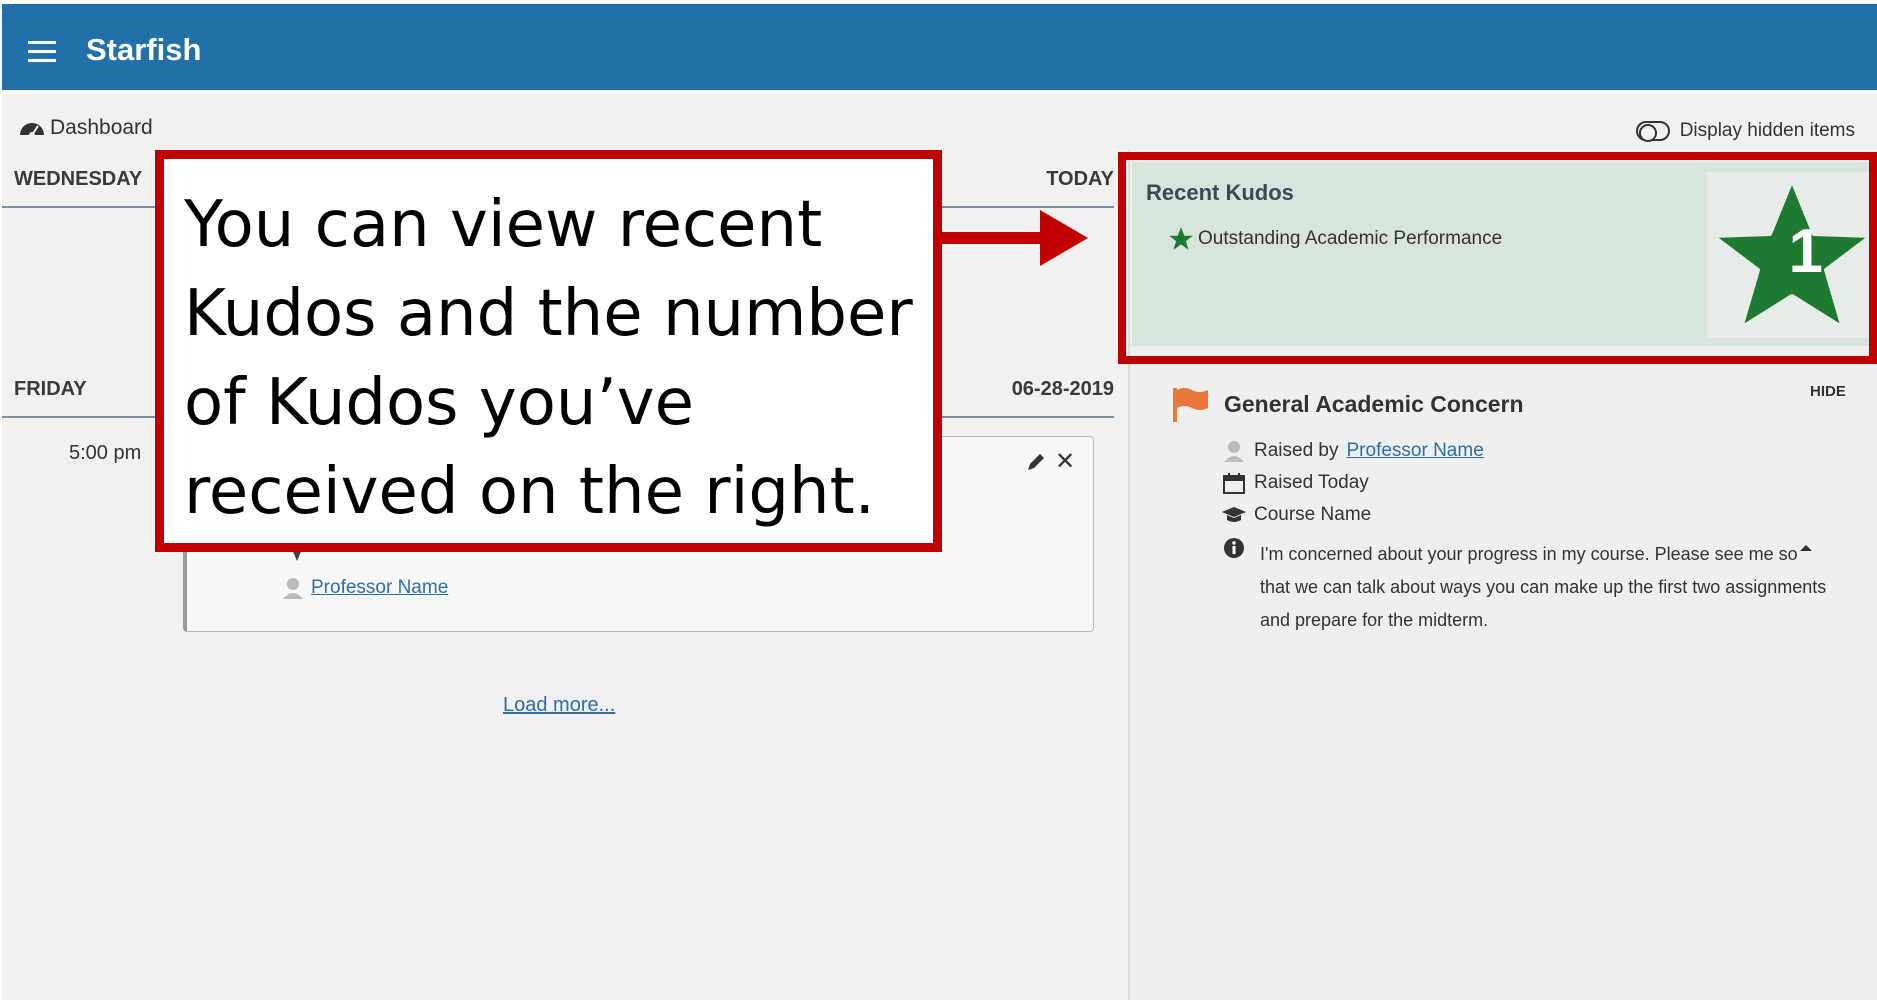 The image size is (1877, 1000). I want to click on display-hidden-toggle: Display hidden items, so click(1745, 131).